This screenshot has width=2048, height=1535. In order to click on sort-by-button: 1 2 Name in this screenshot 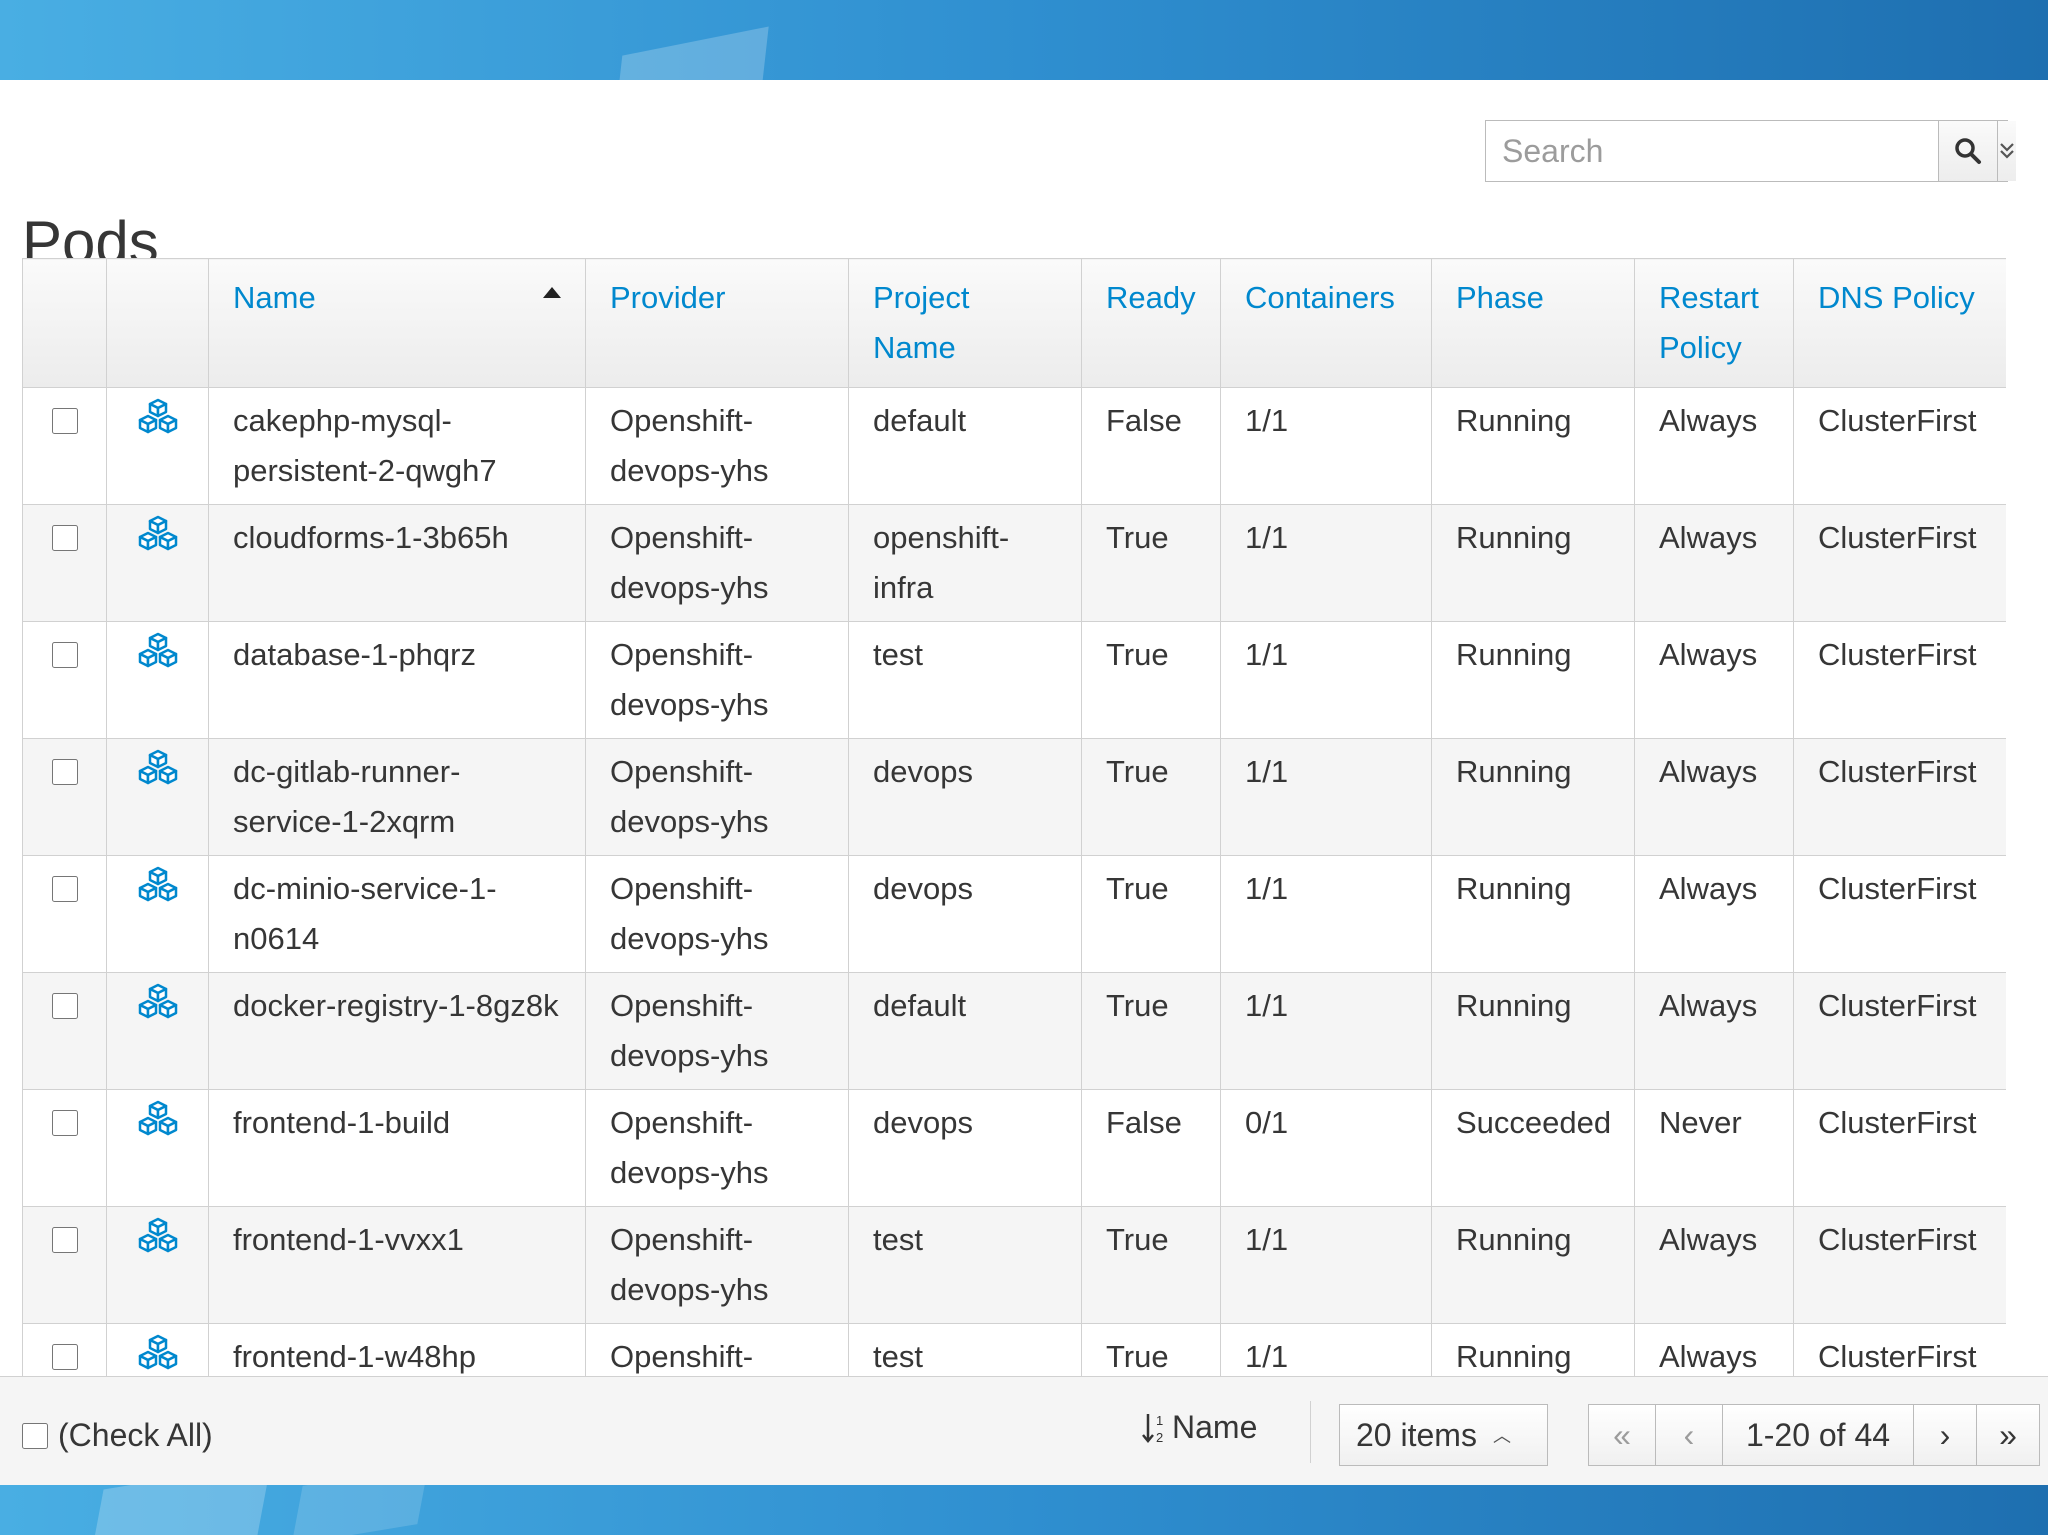, I will do `click(1199, 1427)`.